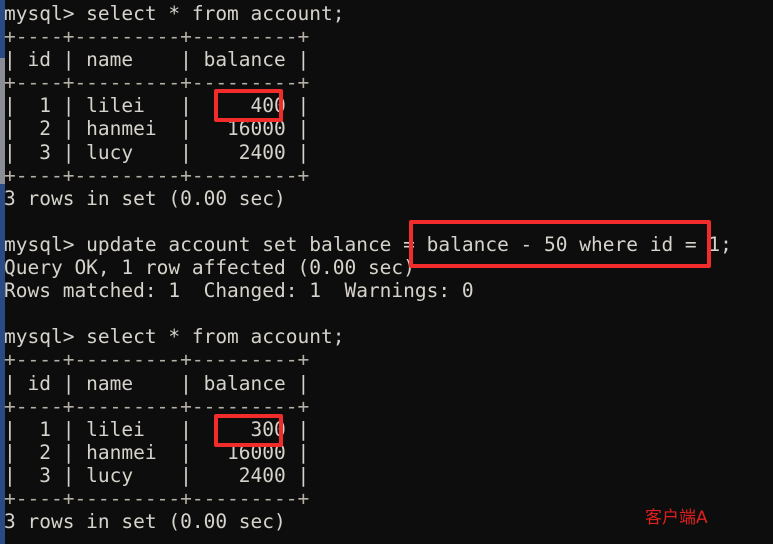 The height and width of the screenshot is (544, 773). I want to click on terminal-line: | 1 | lilei | 300 |, so click(157, 429).